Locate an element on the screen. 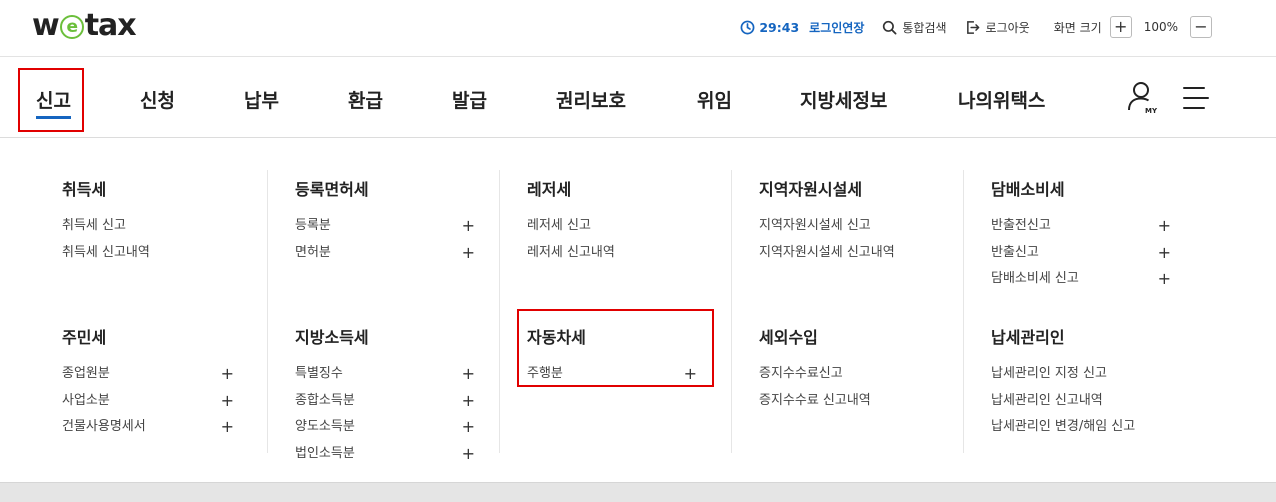 This screenshot has height=502, width=1276. my-label: MY is located at coordinates (1151, 111).